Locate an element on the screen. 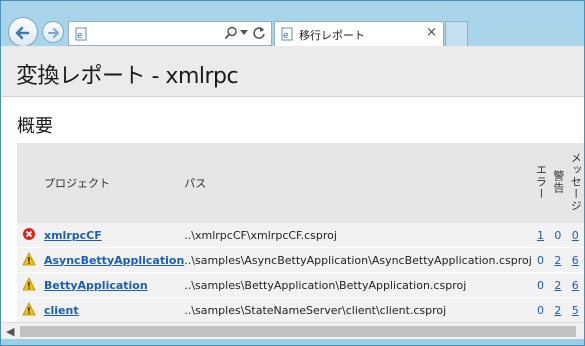 The height and width of the screenshot is (346, 585). warnings-count: 0 is located at coordinates (558, 235).